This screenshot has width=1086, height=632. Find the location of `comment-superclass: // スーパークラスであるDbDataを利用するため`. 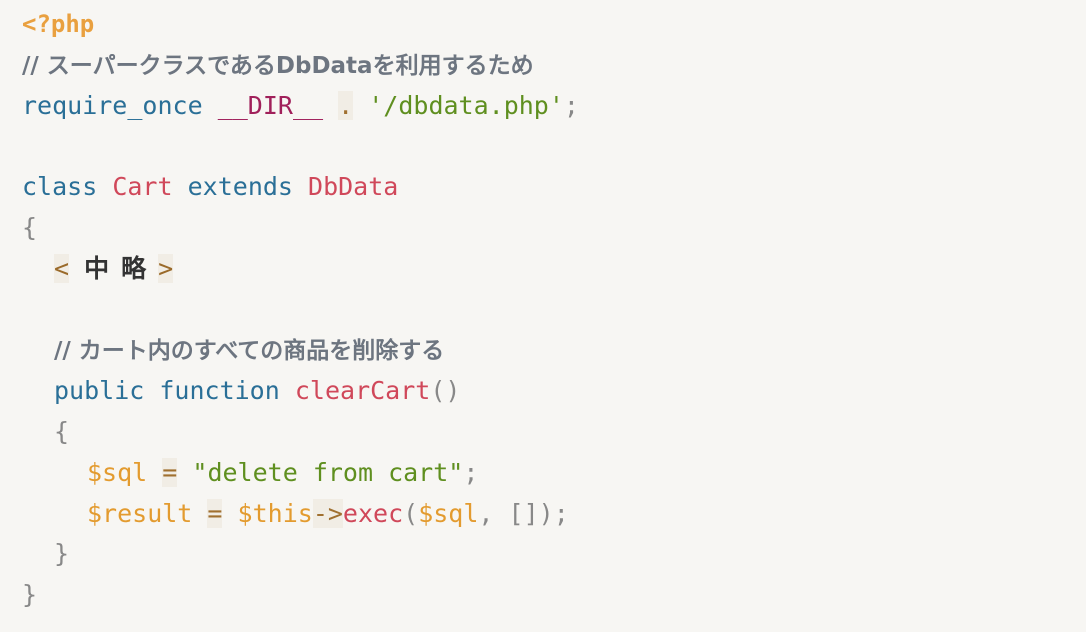

comment-superclass: // スーパークラスであるDbDataを利用するため is located at coordinates (278, 65).